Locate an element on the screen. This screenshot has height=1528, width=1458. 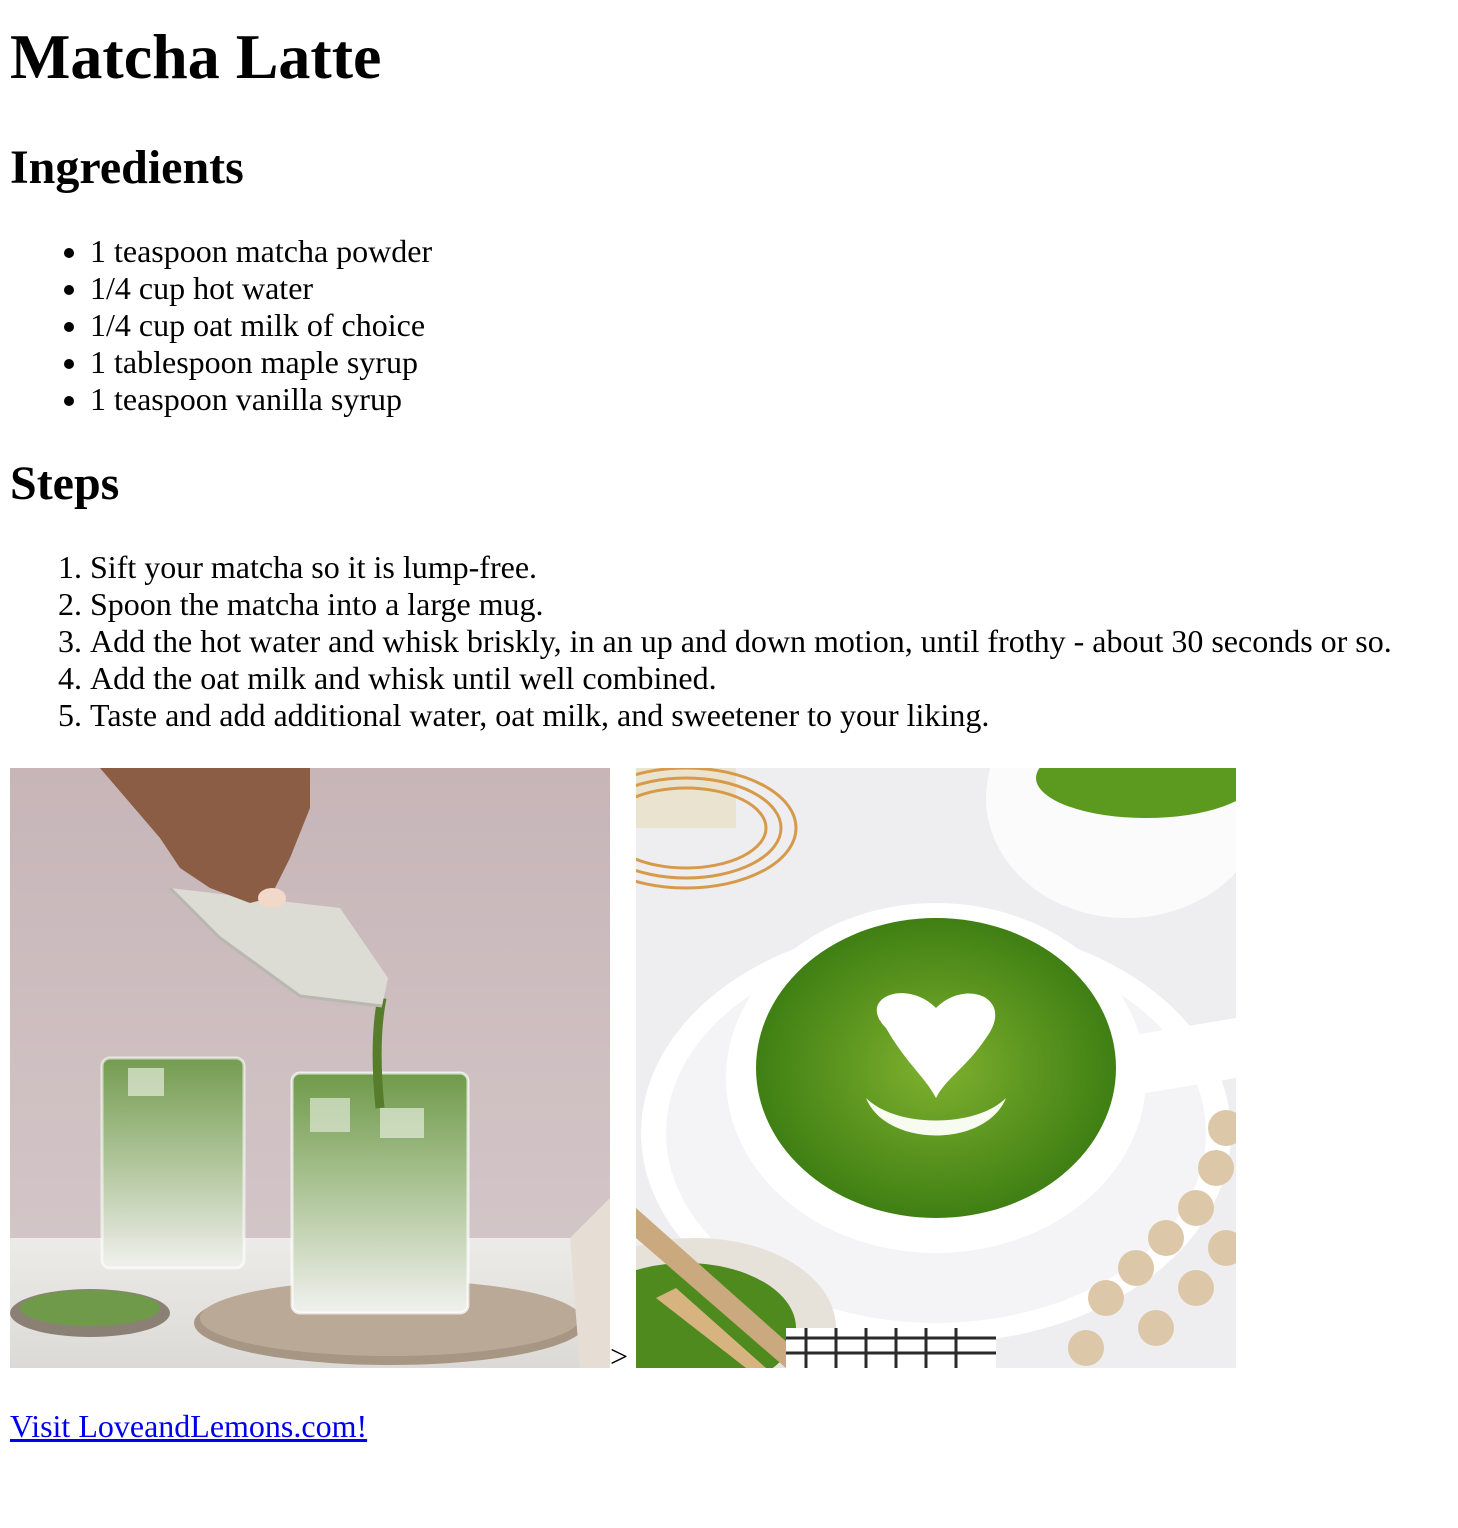
page-title: Matcha Latte is located at coordinates (196, 56).